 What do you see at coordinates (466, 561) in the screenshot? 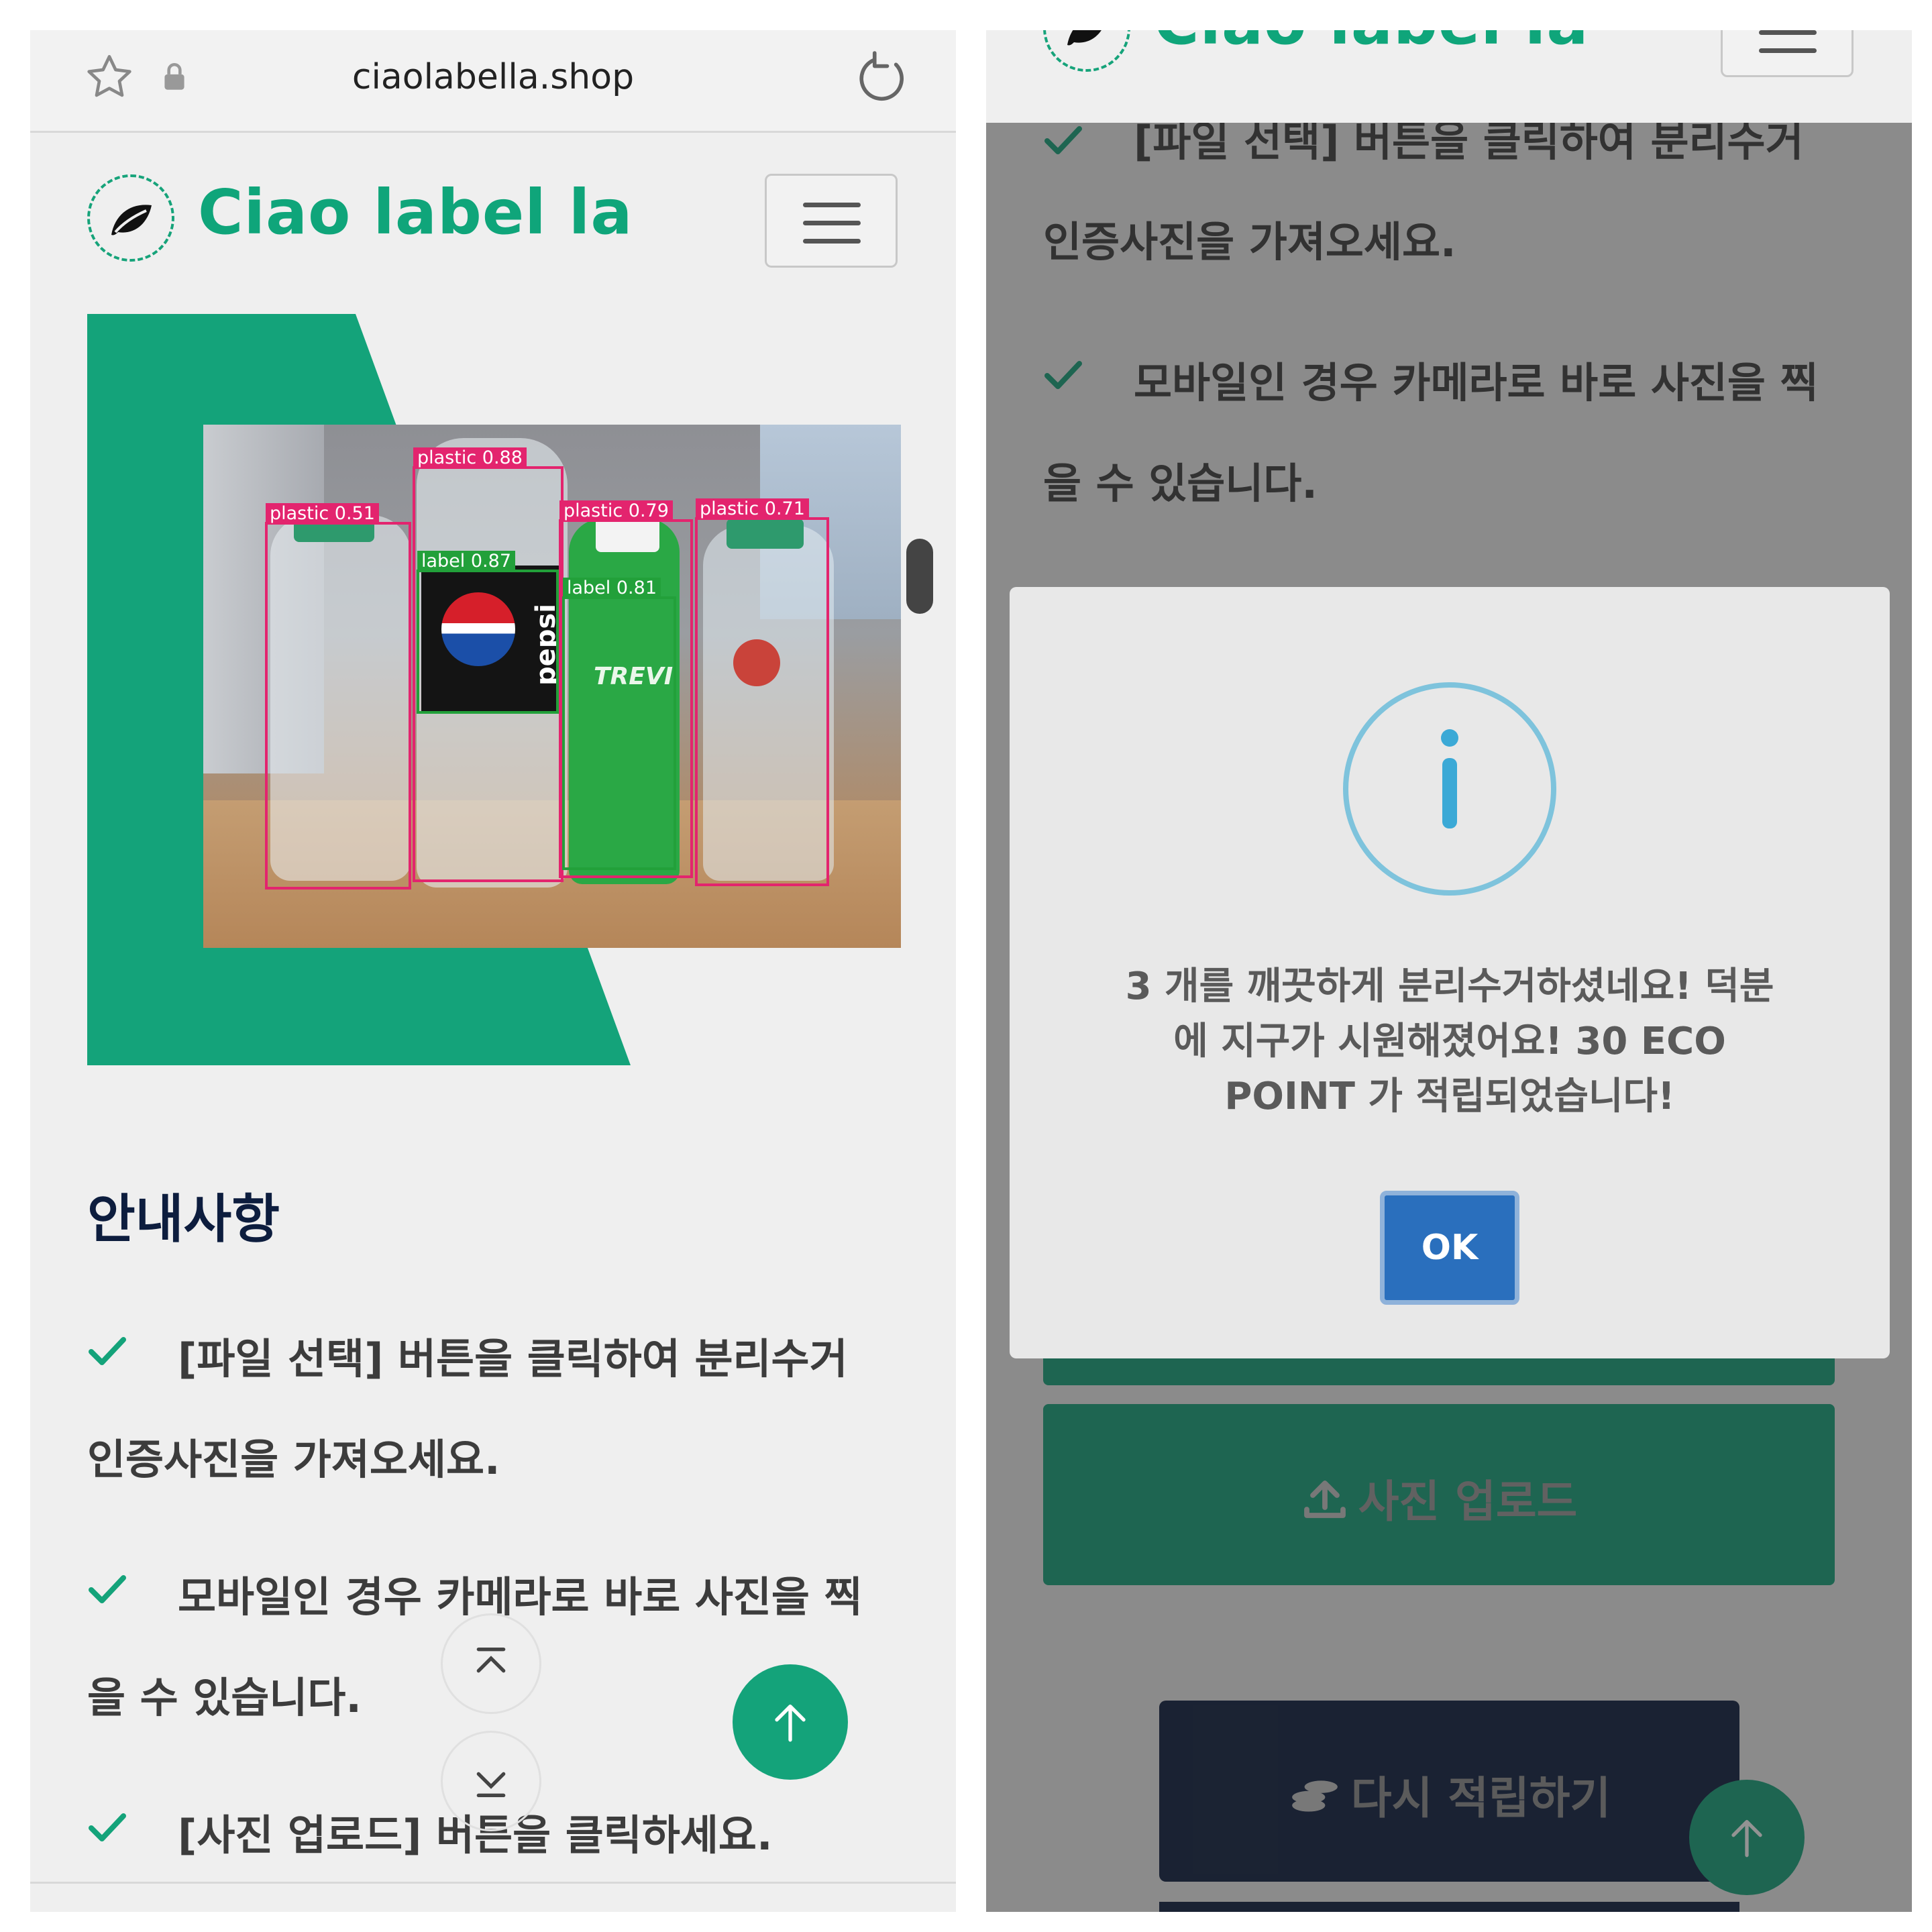
I see `detection-label: label 0.87` at bounding box center [466, 561].